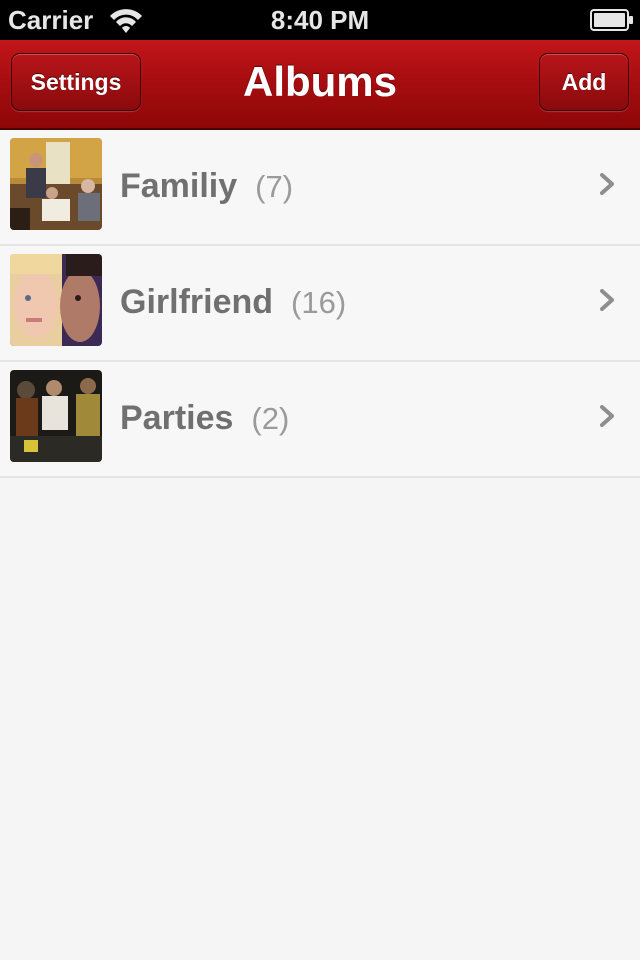 The image size is (640, 960). I want to click on album-row-familiy: Familiy (7), so click(320, 188).